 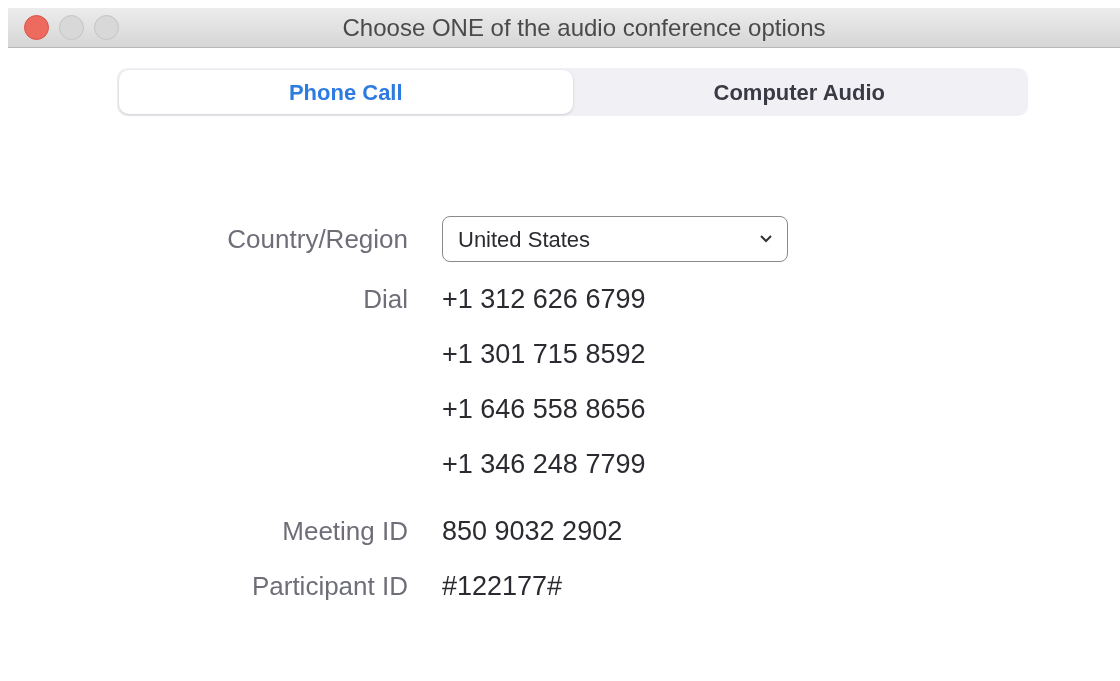 What do you see at coordinates (544, 300) in the screenshot?
I see `phone-number: +1 312 626 6799` at bounding box center [544, 300].